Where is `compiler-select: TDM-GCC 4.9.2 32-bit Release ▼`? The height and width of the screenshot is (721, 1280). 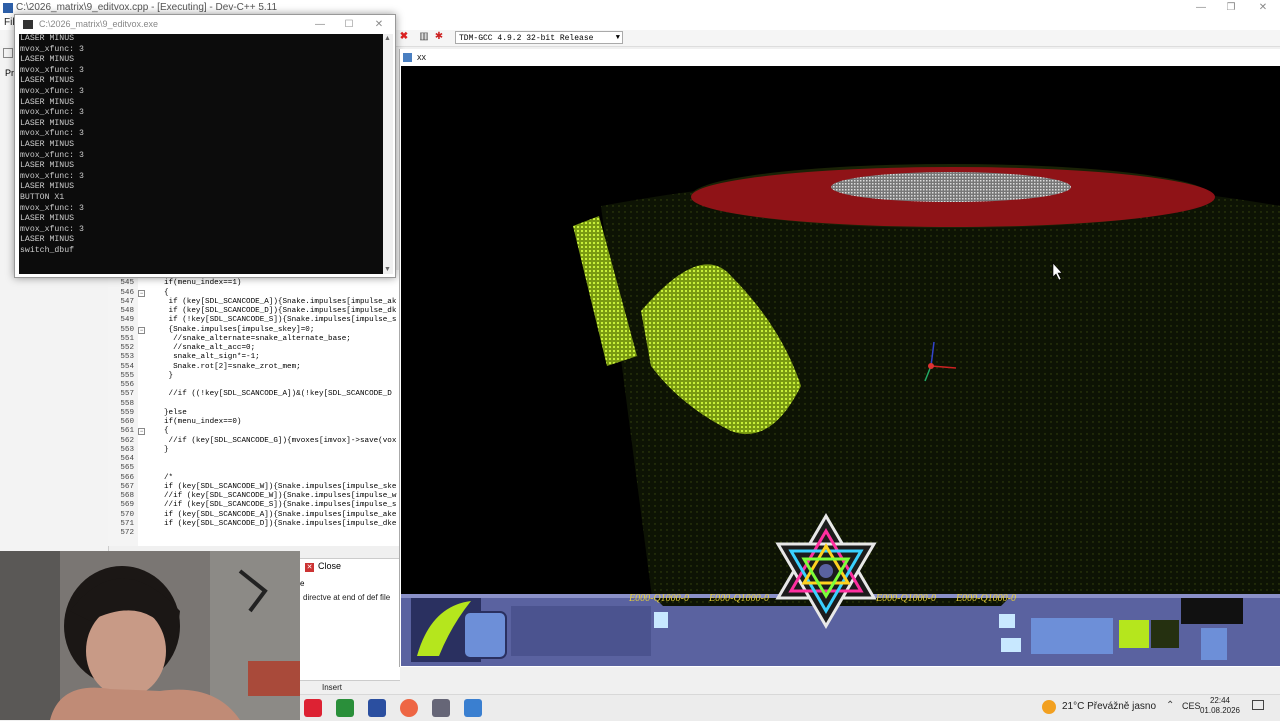 compiler-select: TDM-GCC 4.9.2 32-bit Release ▼ is located at coordinates (539, 37).